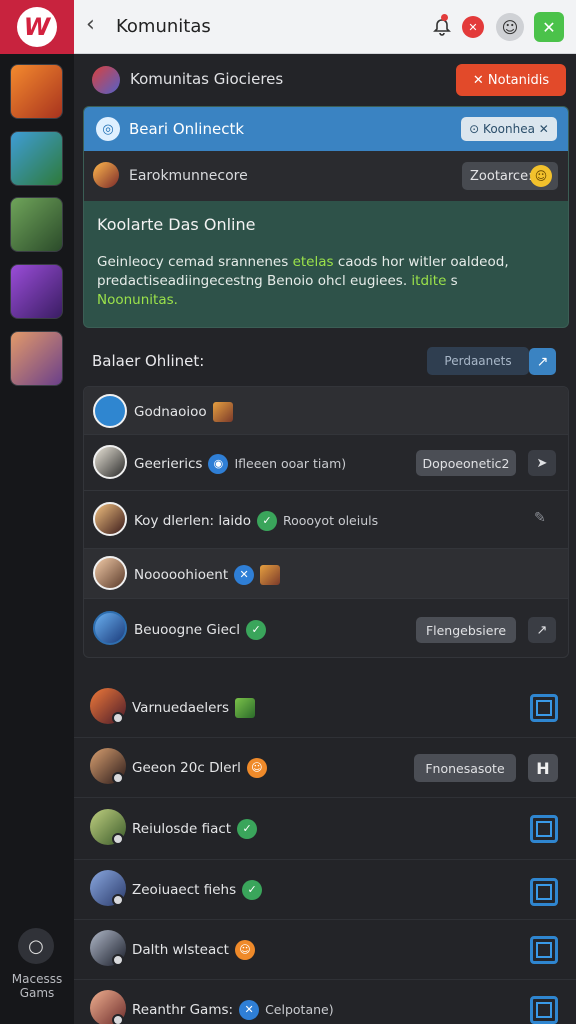 This screenshot has width=576, height=1024. I want to click on list-item: Zeoiuaect fiehs ✓, so click(325, 890).